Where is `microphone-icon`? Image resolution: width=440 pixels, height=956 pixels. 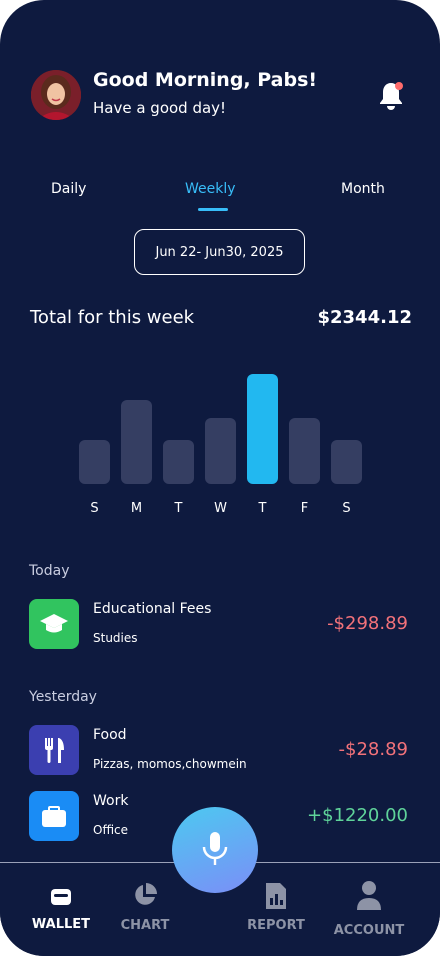
microphone-icon is located at coordinates (215, 848).